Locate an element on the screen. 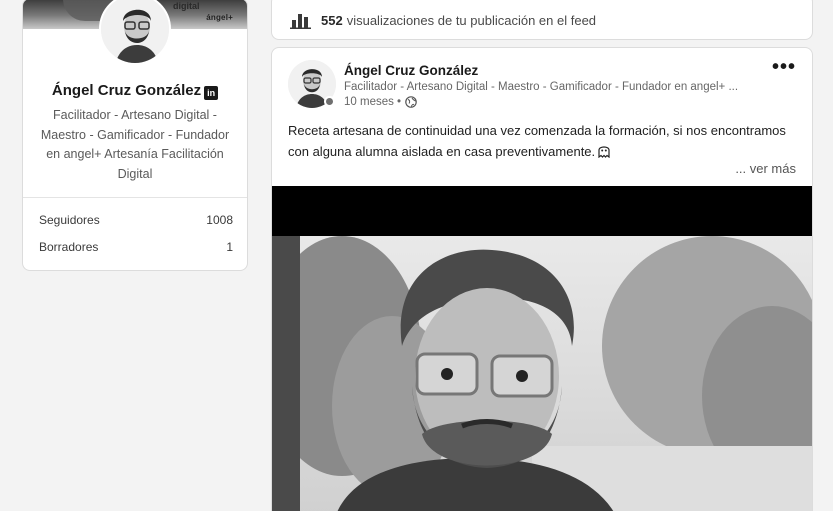 This screenshot has height=511, width=833. post-meta: 10 meses • is located at coordinates (380, 102).